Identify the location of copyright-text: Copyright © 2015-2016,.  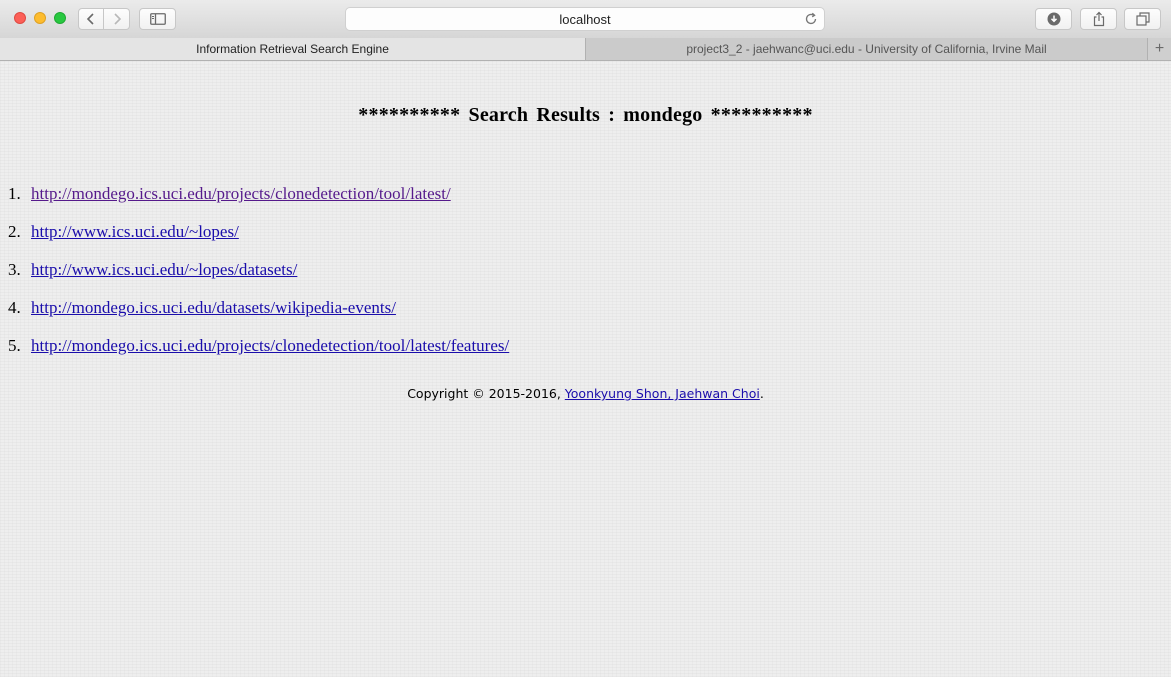
(486, 393).